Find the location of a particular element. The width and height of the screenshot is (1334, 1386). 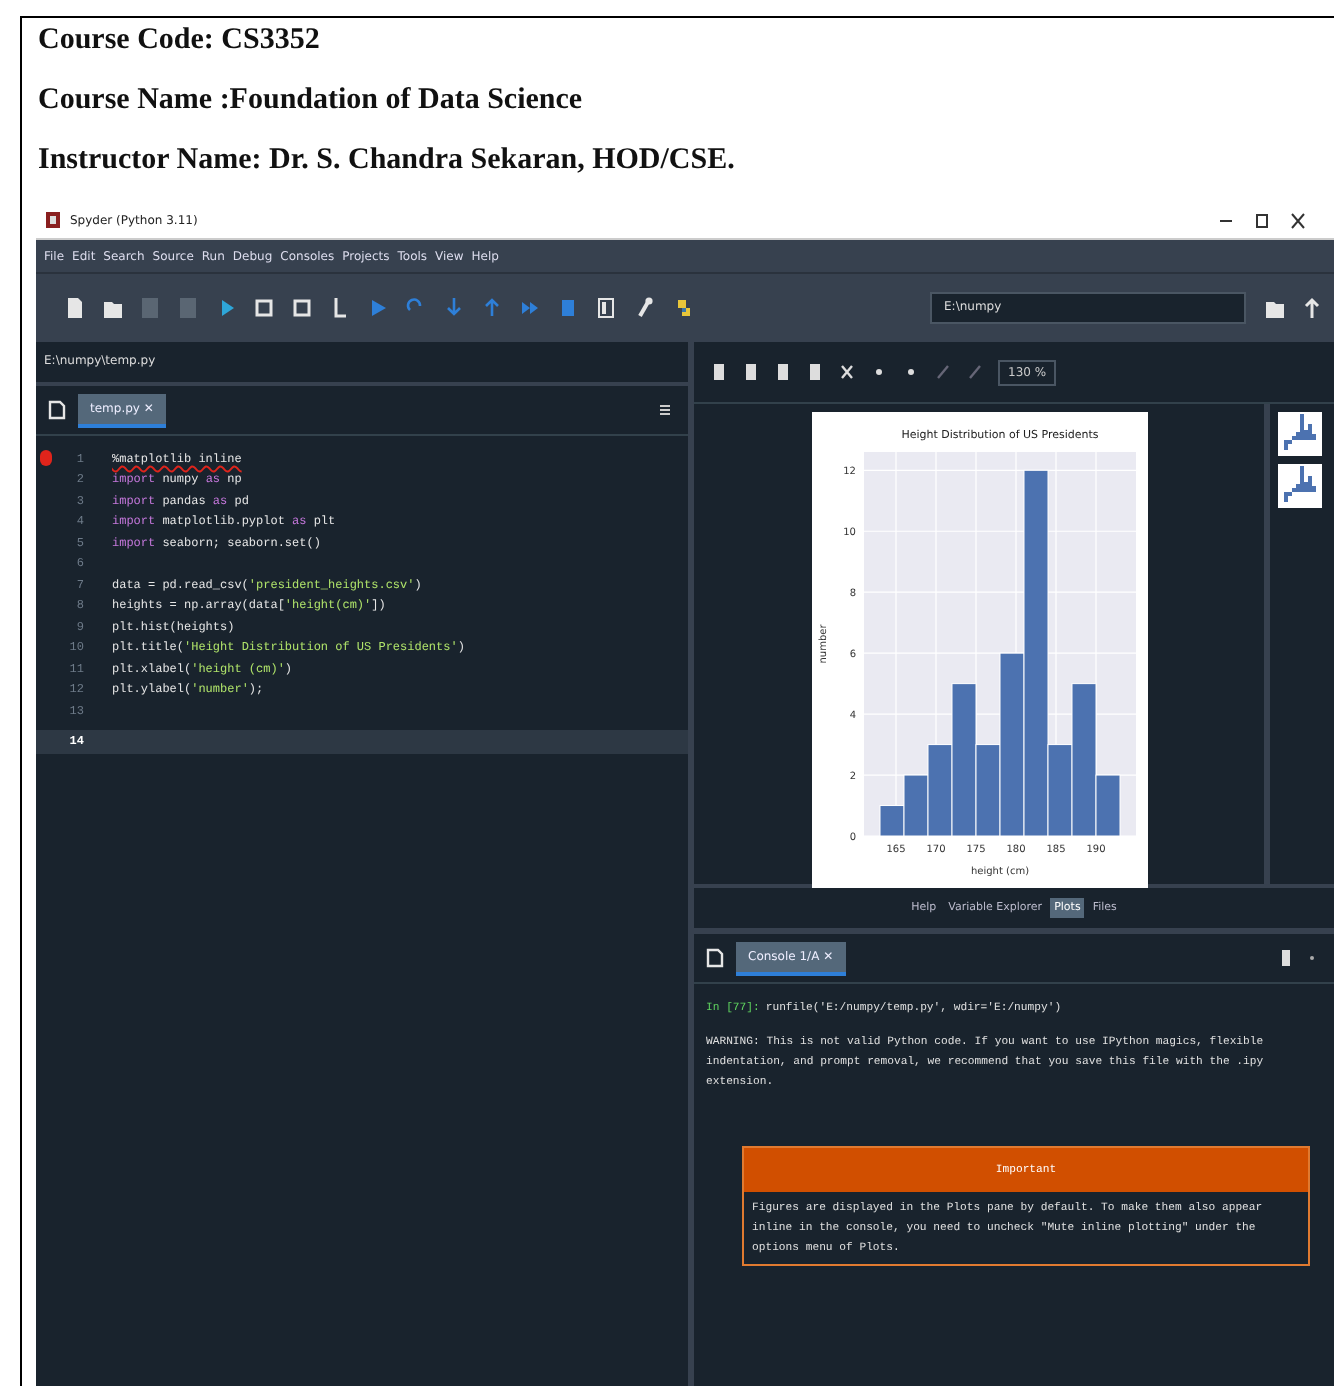

heading-line: Course Code: CS3352 is located at coordinates (179, 41).